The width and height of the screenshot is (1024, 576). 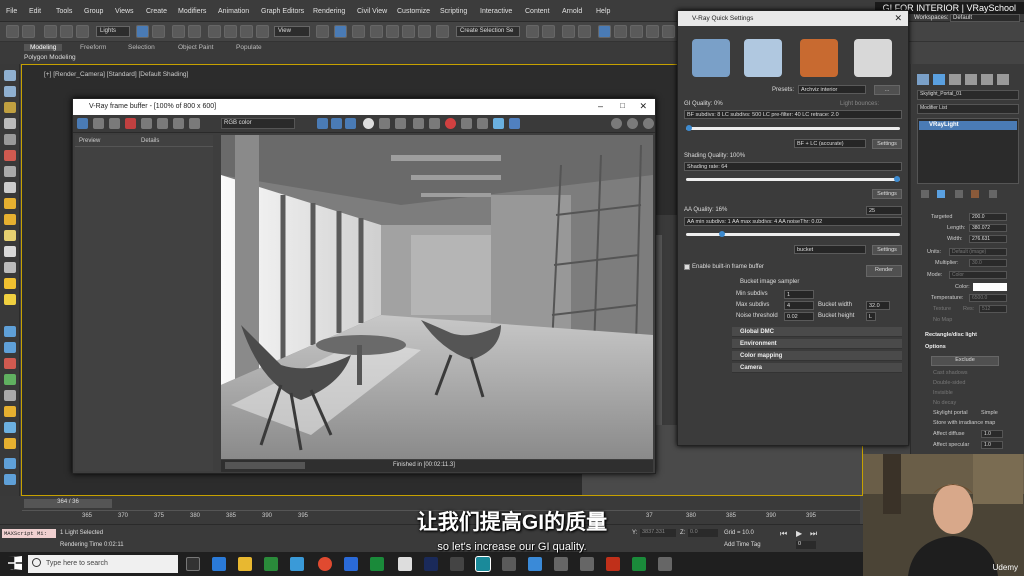 What do you see at coordinates (10, 75) in the screenshot?
I see `create-box-icon` at bounding box center [10, 75].